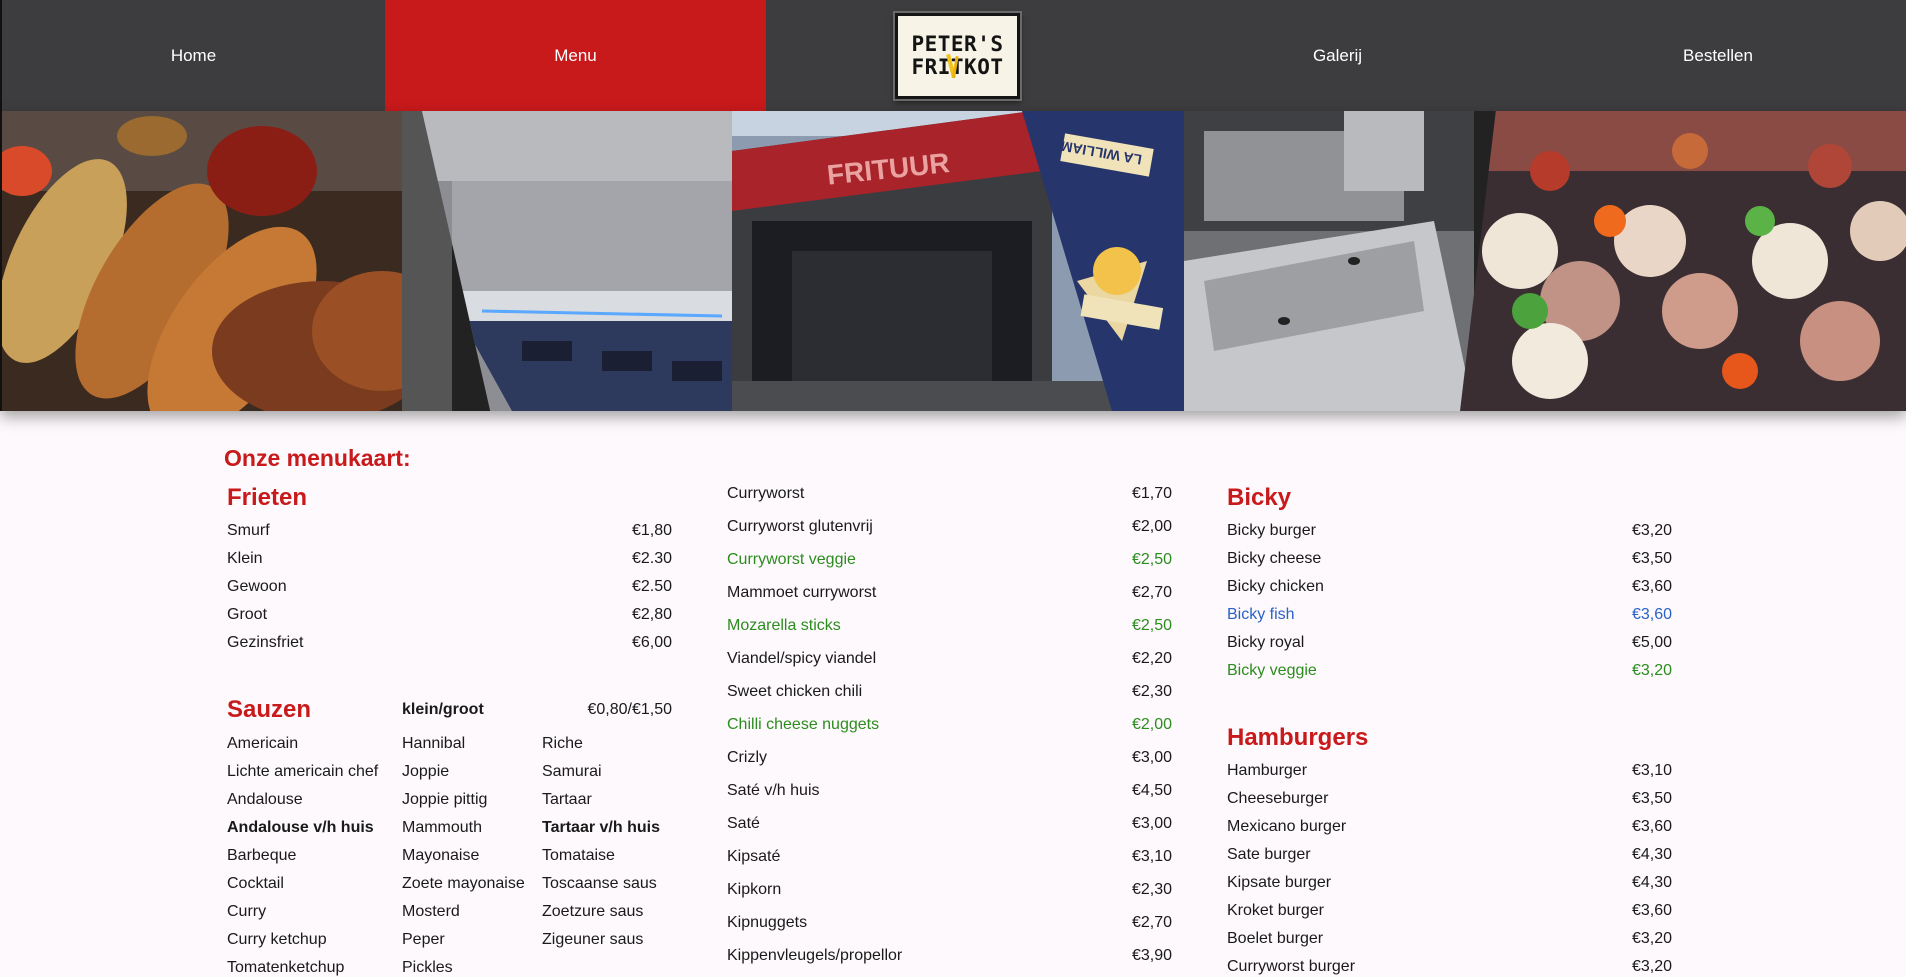 The height and width of the screenshot is (977, 1906). What do you see at coordinates (1261, 614) in the screenshot?
I see `menu-item-name: Bicky fish` at bounding box center [1261, 614].